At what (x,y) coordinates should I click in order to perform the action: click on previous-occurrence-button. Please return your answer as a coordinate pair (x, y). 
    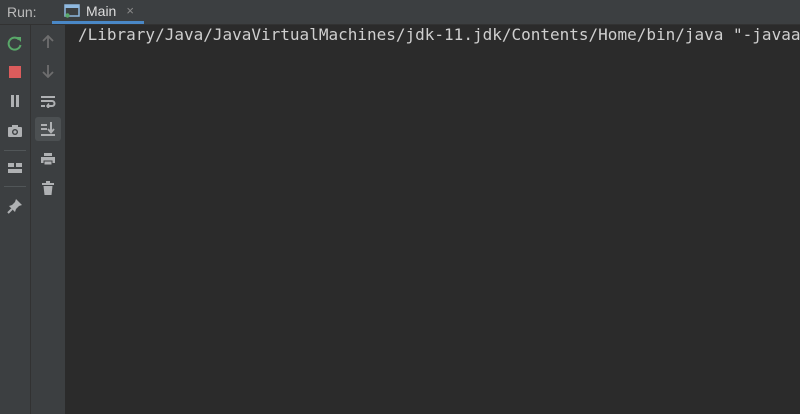
    Looking at the image, I should click on (48, 42).